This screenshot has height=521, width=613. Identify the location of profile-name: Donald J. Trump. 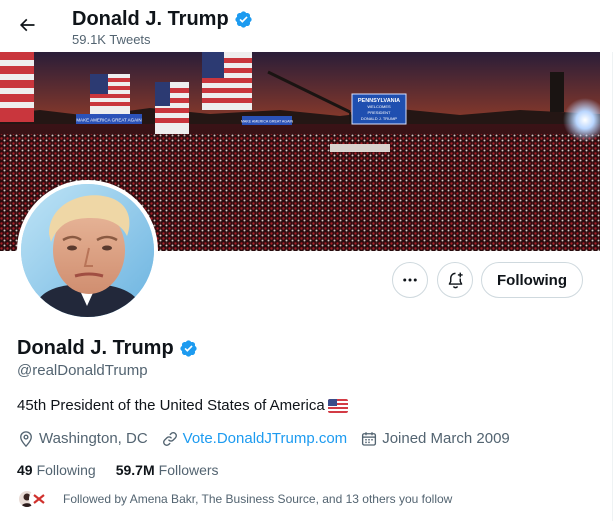
(95, 348).